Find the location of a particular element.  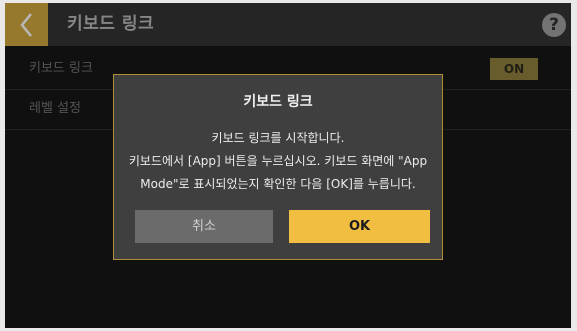

ok-button: OK is located at coordinates (359, 226).